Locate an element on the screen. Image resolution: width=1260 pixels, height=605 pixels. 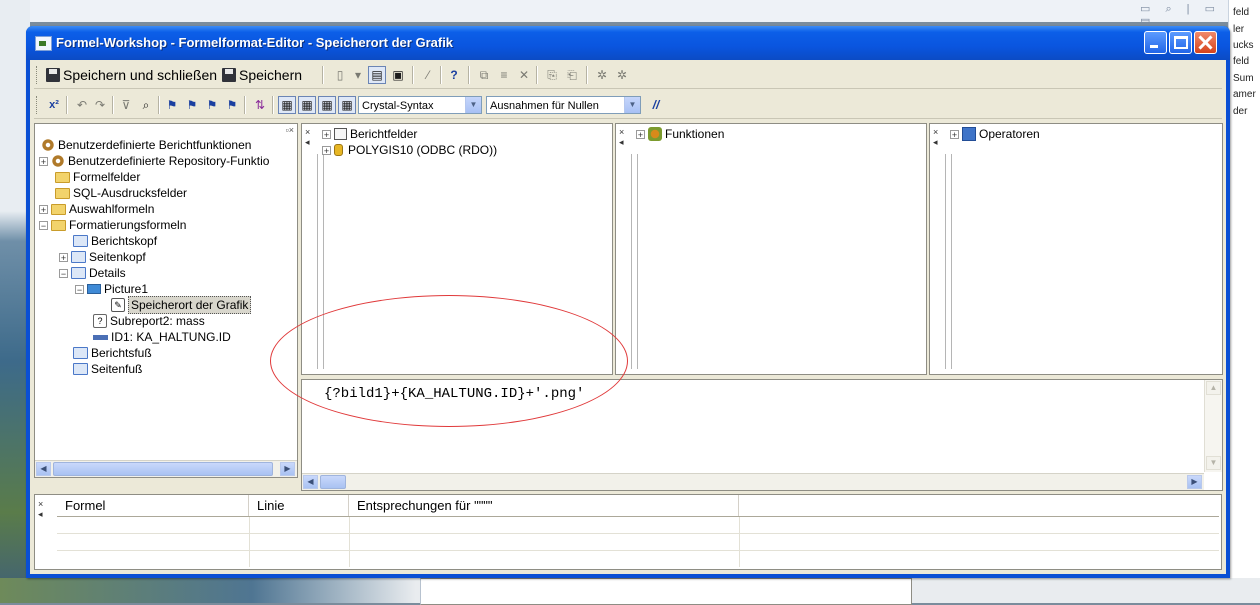
tree-item: − Picture1 is located at coordinates (111, 289).